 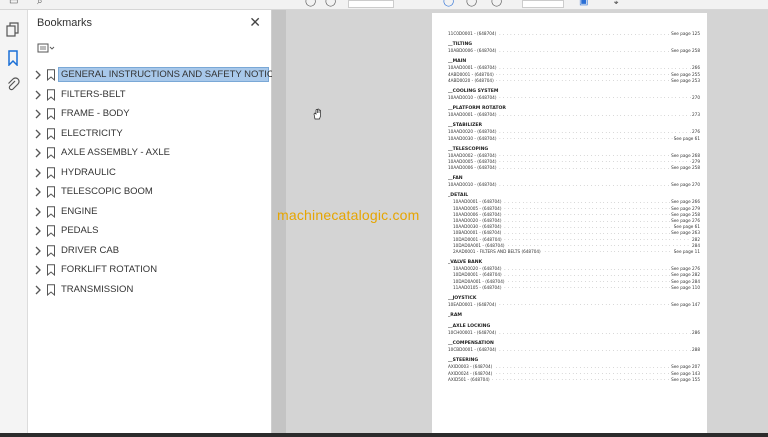 What do you see at coordinates (149, 174) in the screenshot?
I see `bookmark-item: HYDRAULIC` at bounding box center [149, 174].